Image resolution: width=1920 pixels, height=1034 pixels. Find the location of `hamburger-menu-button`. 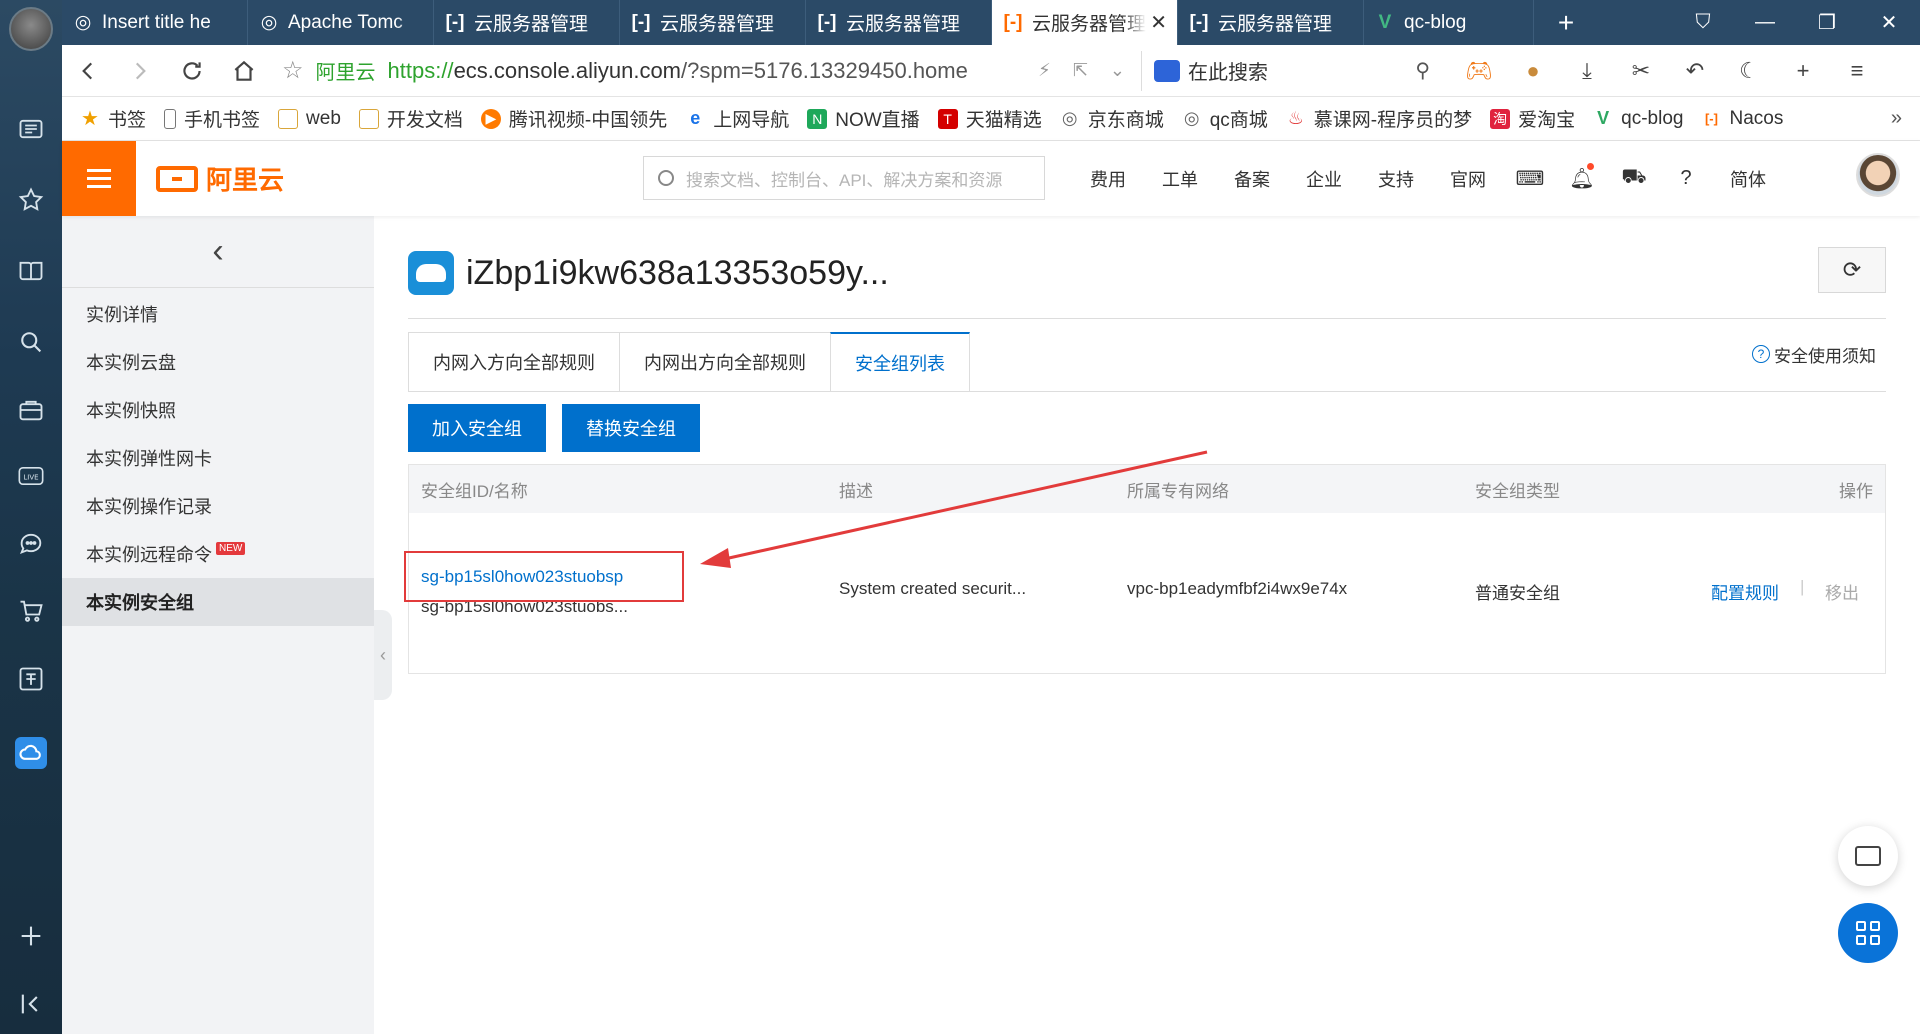

hamburger-menu-button is located at coordinates (99, 178).